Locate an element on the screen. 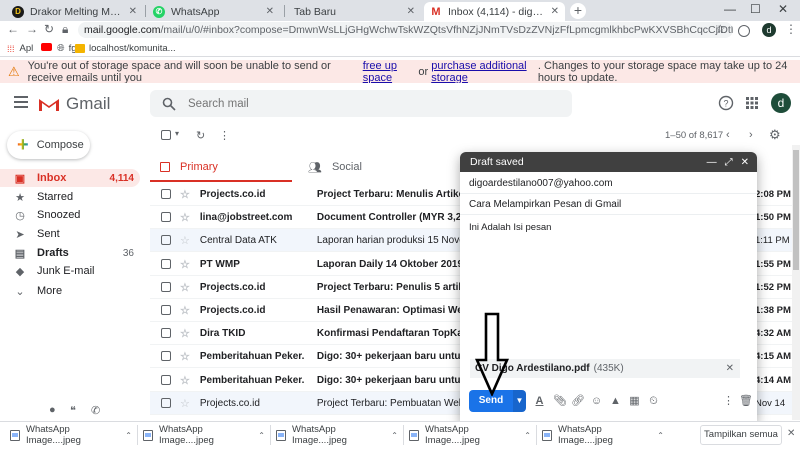 The image size is (800, 450). new-tab-button: + is located at coordinates (578, 11).